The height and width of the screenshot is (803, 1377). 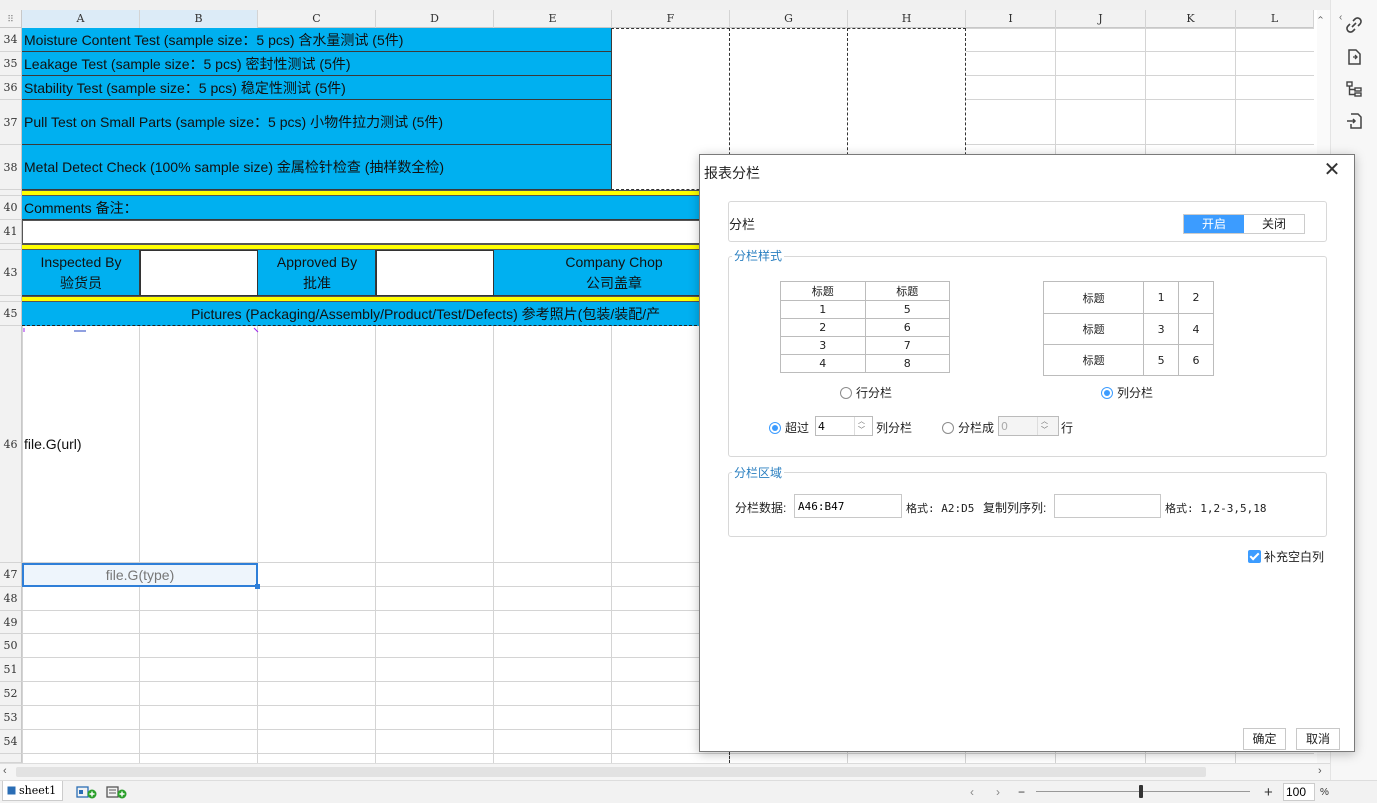 I want to click on selected-cell-a47: file.G(type), so click(x=140, y=575).